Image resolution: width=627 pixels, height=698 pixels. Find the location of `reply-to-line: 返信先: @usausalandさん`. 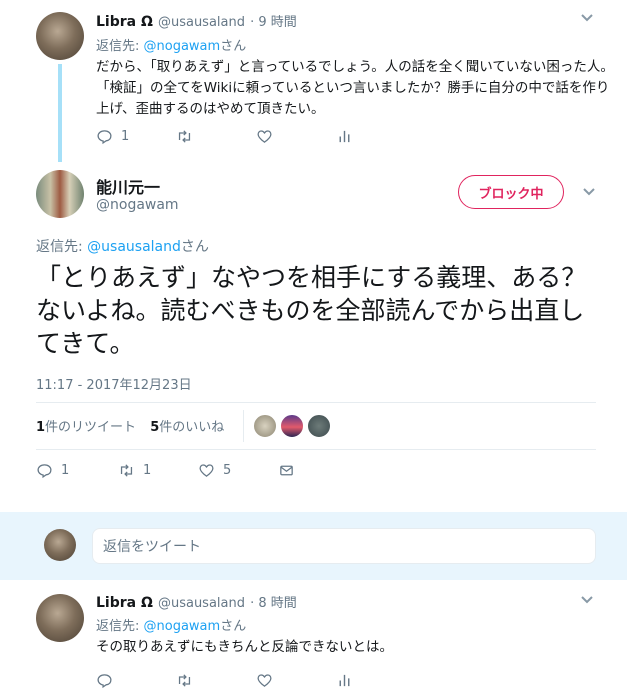

reply-to-line: 返信先: @usausalandさん is located at coordinates (122, 246).